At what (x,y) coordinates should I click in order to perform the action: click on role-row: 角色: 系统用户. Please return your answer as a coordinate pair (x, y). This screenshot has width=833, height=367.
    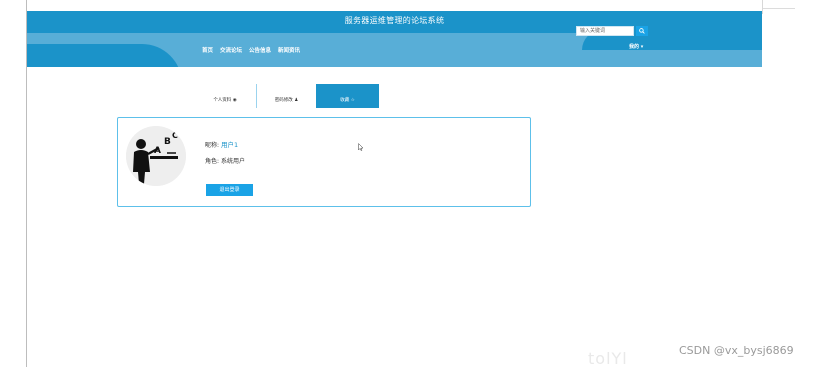
    Looking at the image, I should click on (225, 160).